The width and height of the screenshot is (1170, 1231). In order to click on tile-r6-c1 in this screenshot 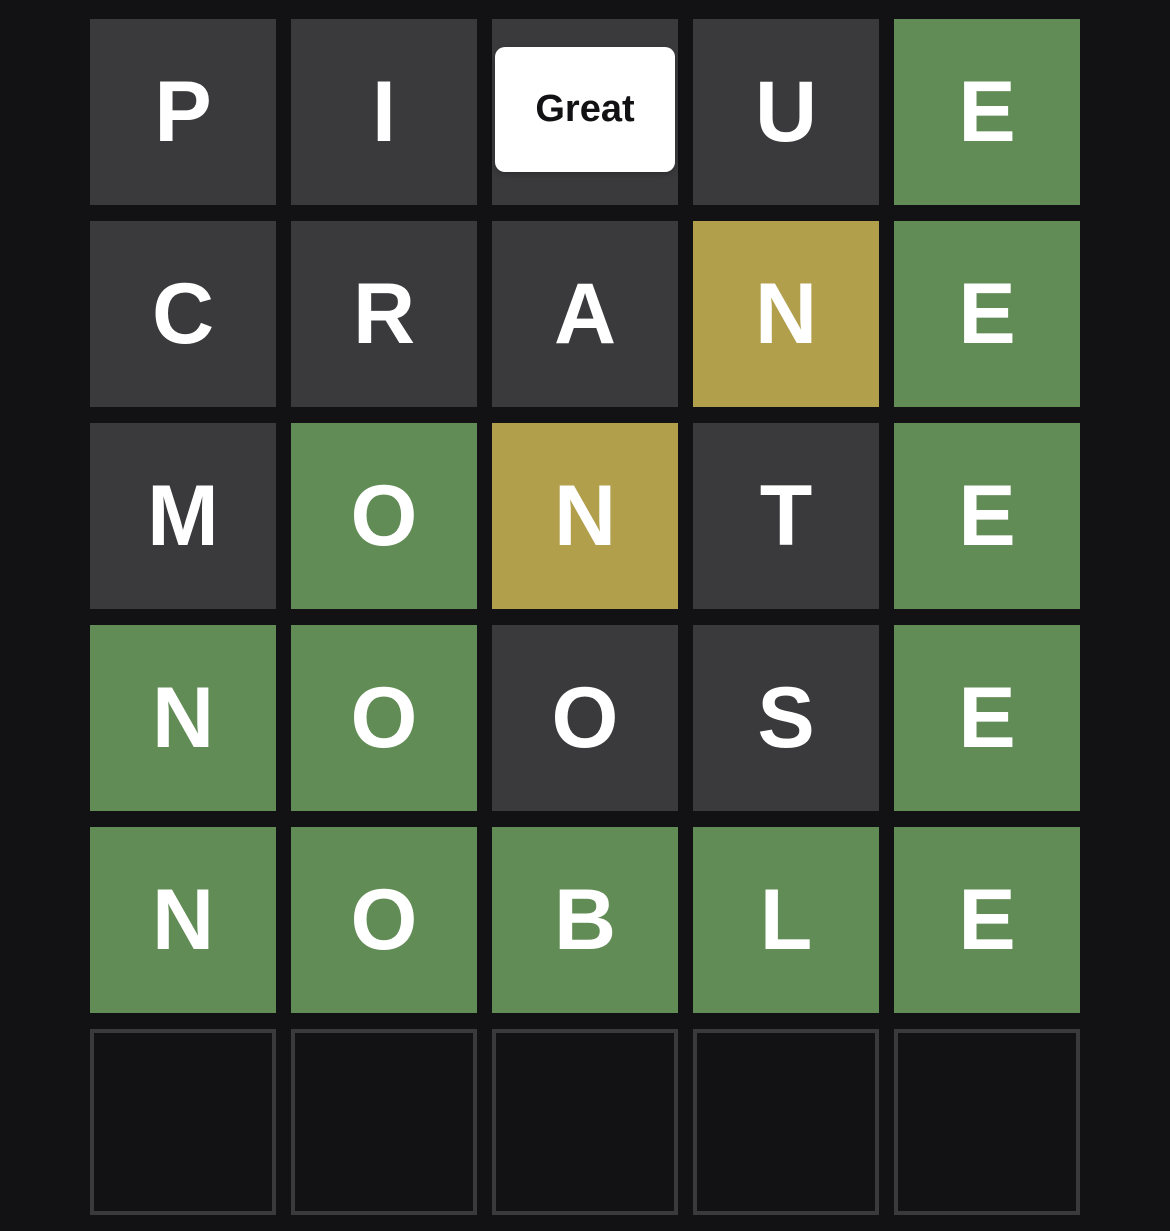, I will do `click(183, 1122)`.